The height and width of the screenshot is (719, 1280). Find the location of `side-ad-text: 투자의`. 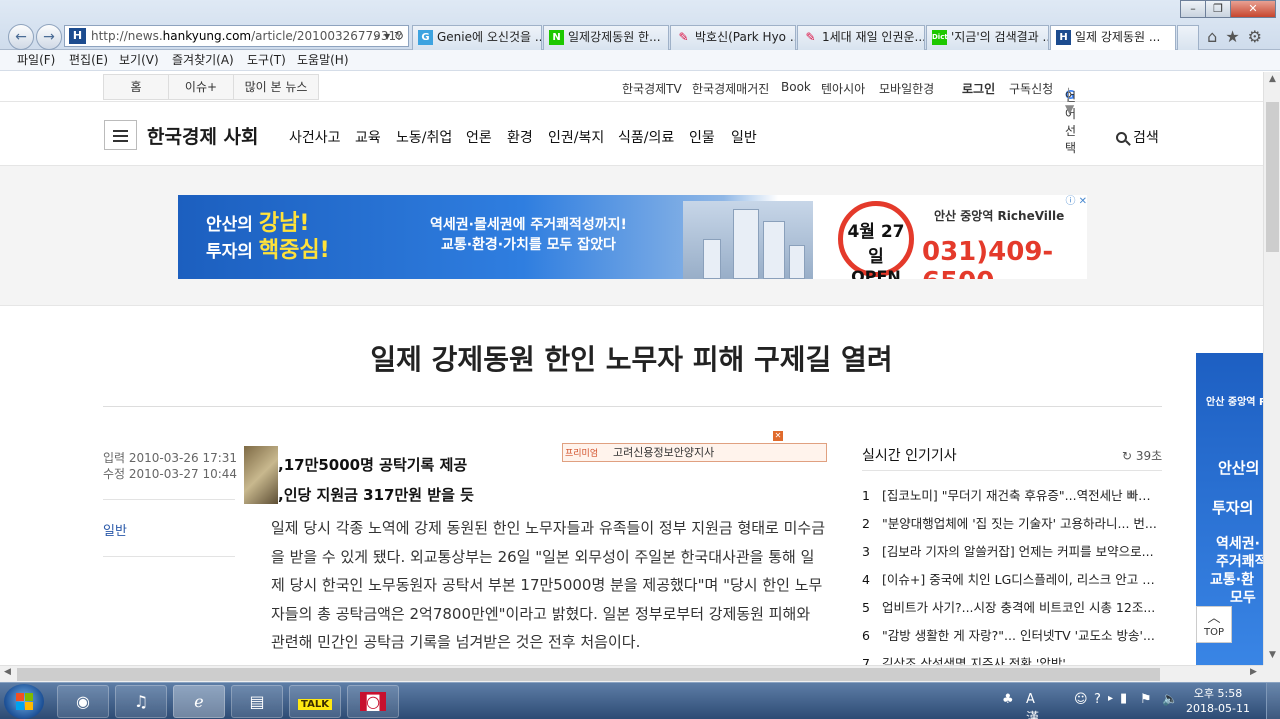

side-ad-text: 투자의 is located at coordinates (1233, 508).